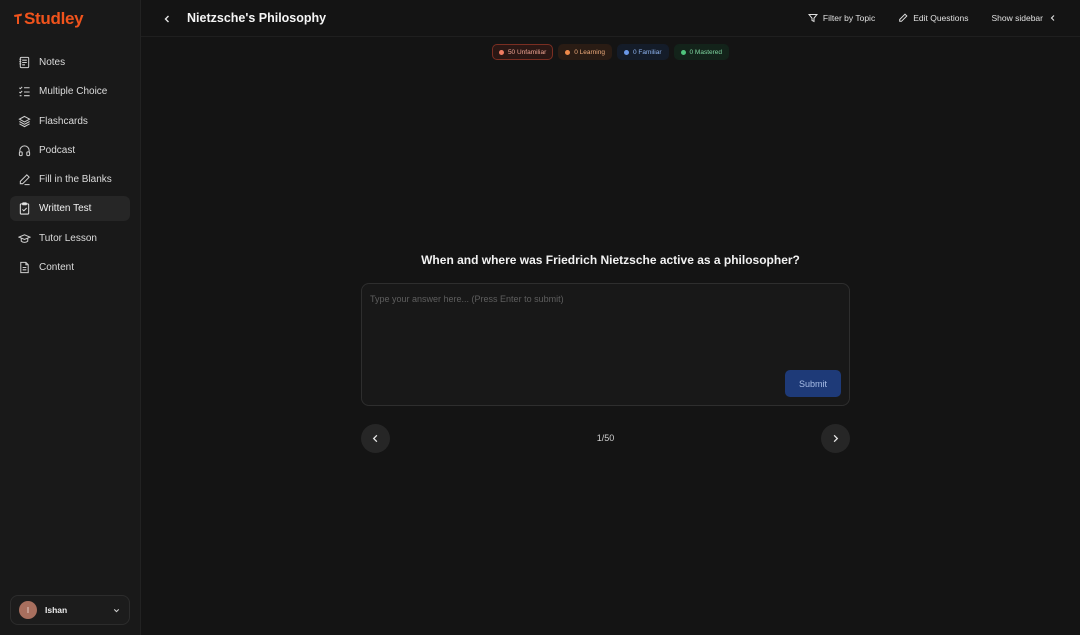  I want to click on sidebar-nav: Notes Multiple Choice Flashcards Podcast, so click(70, 167).